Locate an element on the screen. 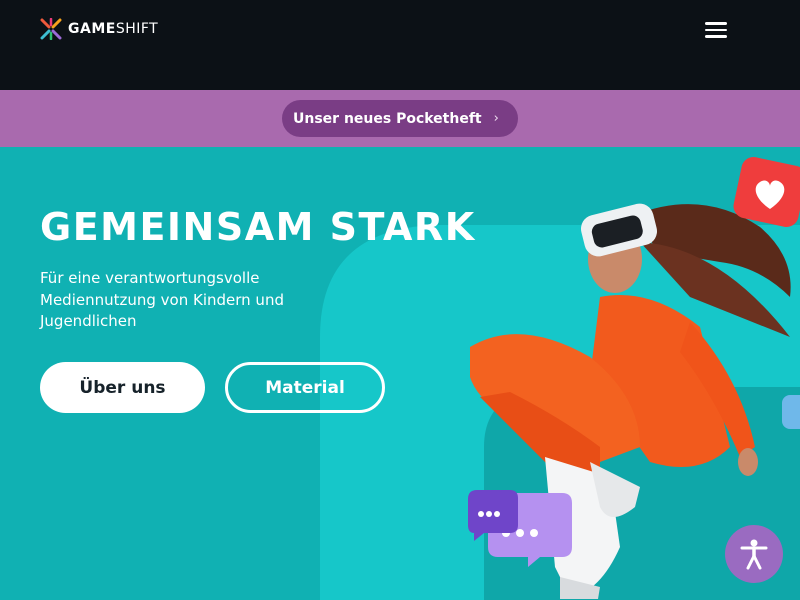  hero-title: Gemeinsam stark is located at coordinates (258, 227).